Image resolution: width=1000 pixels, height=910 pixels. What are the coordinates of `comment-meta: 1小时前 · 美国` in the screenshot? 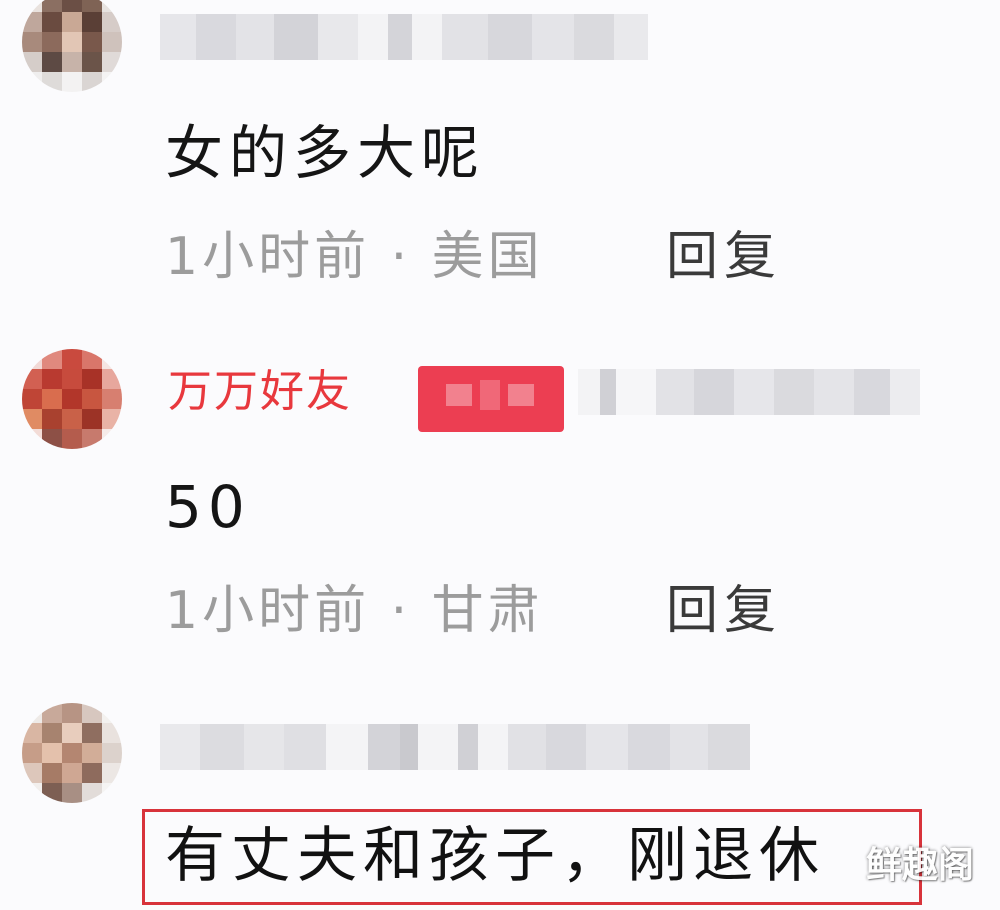 It's located at (354, 257).